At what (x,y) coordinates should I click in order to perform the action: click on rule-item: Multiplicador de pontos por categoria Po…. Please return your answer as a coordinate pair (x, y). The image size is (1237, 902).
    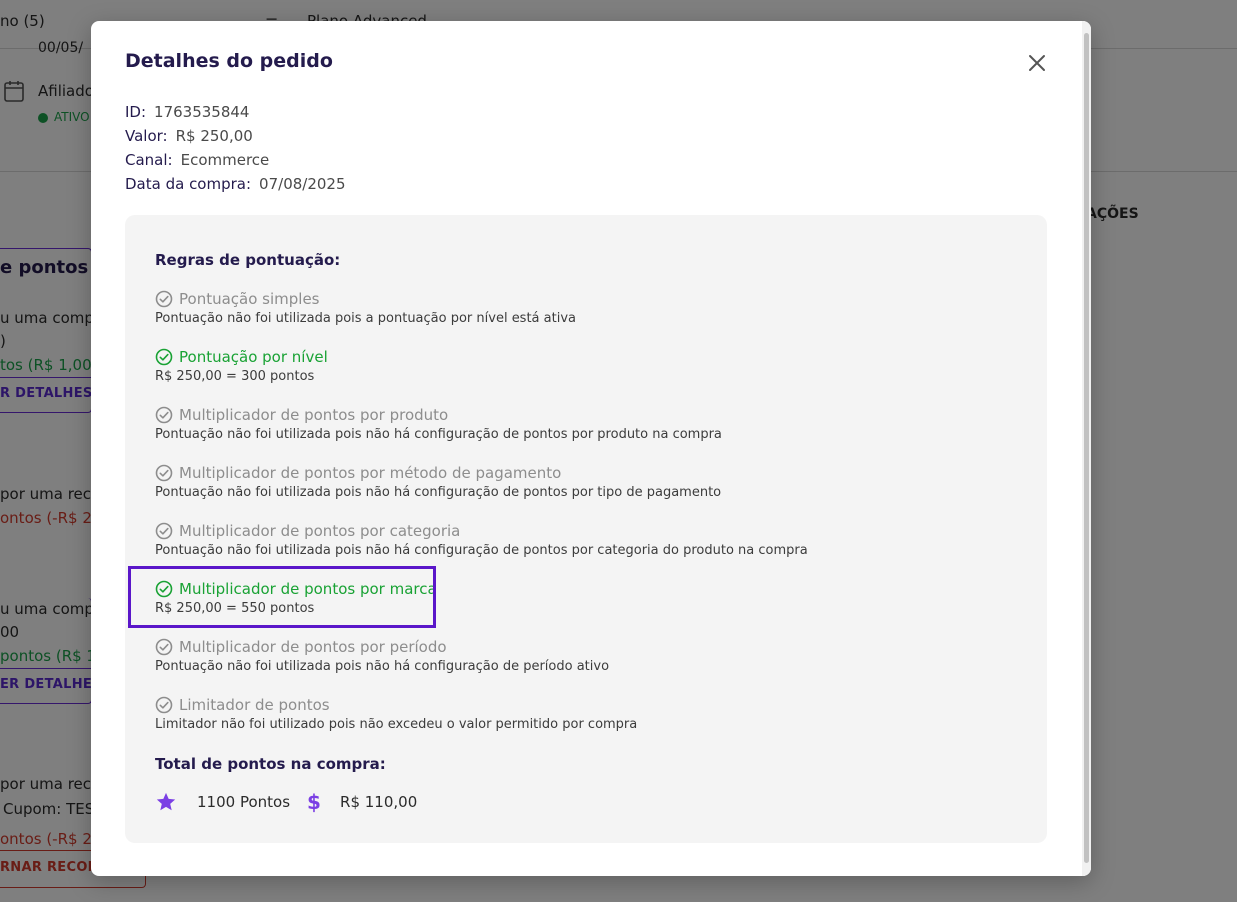
    Looking at the image, I should click on (481, 540).